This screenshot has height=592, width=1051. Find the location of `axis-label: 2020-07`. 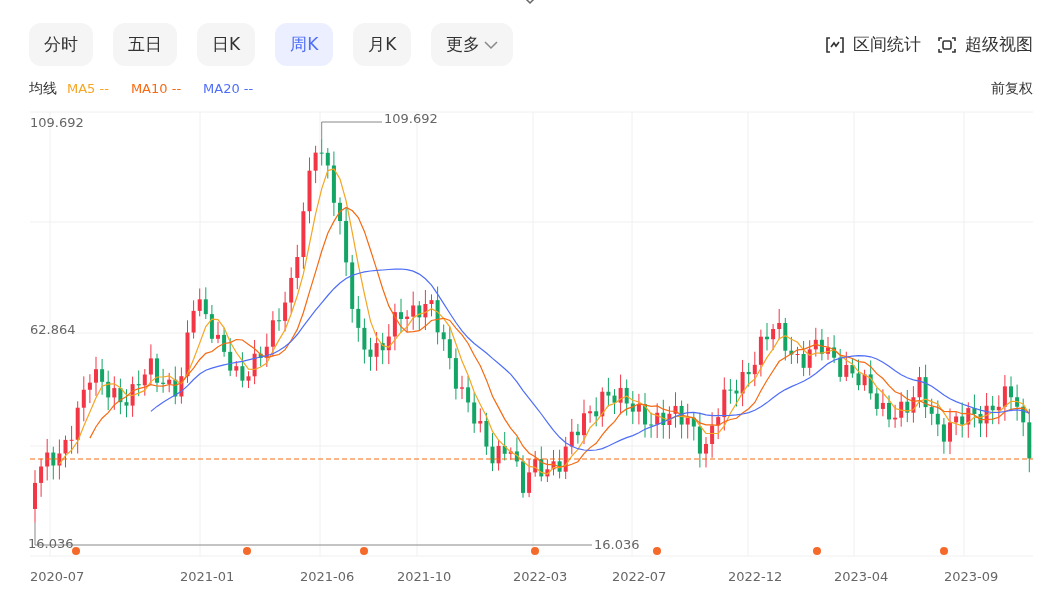

axis-label: 2020-07 is located at coordinates (57, 577).